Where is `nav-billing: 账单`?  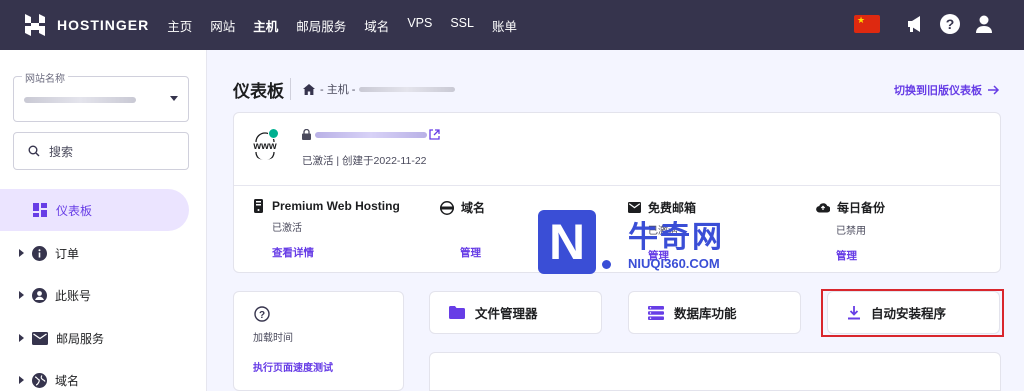
nav-billing: 账单 is located at coordinates (504, 25).